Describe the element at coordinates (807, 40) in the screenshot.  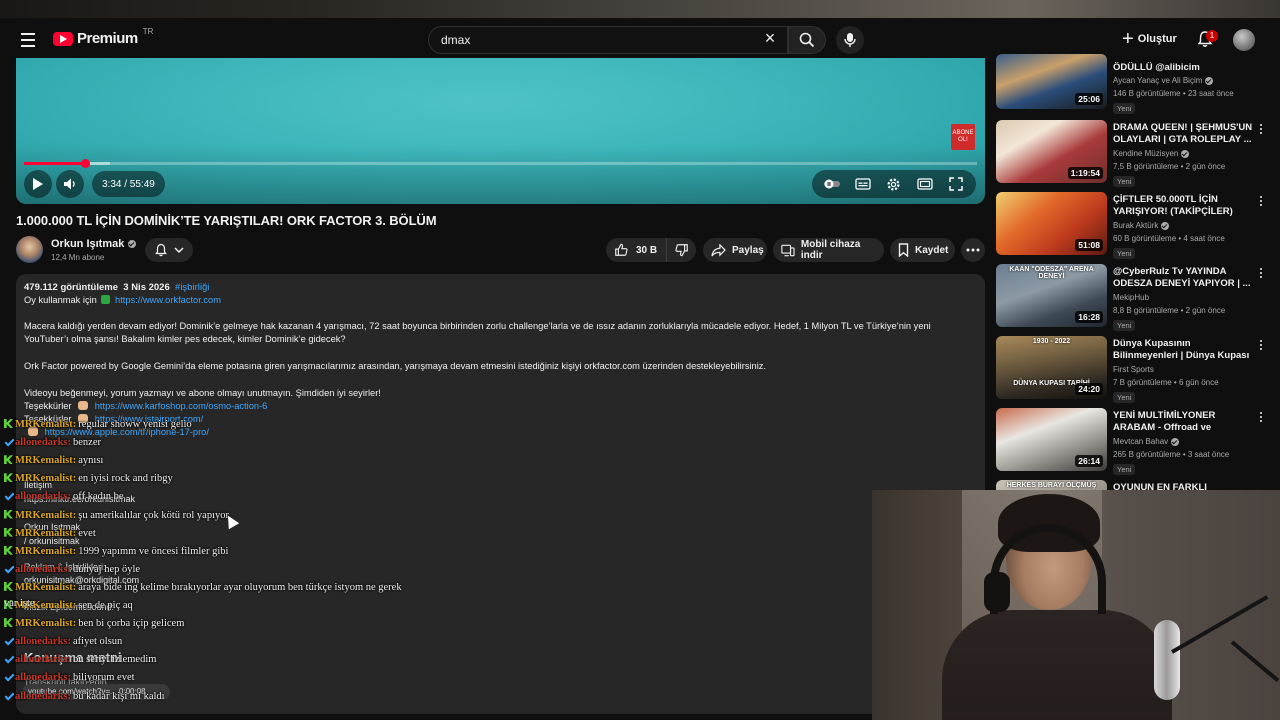
I see `search-button` at that location.